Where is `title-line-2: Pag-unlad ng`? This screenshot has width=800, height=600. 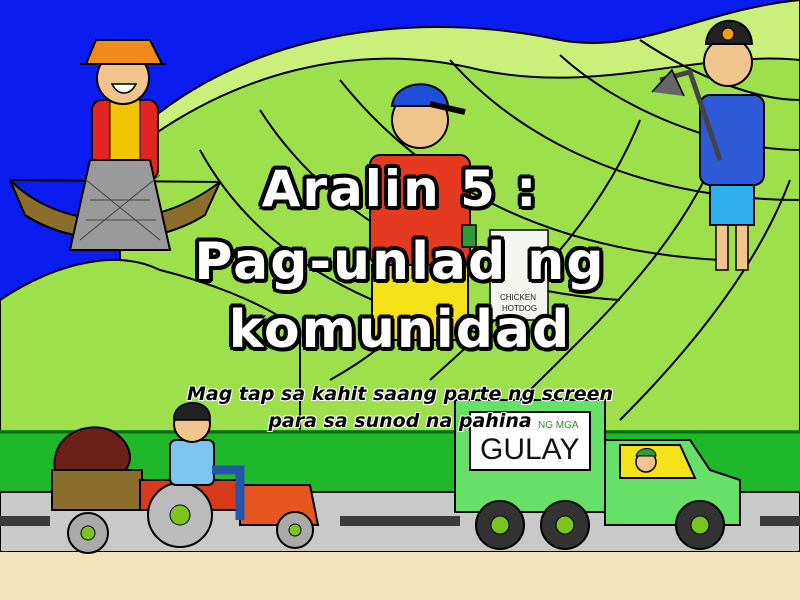
title-line-2: Pag-unlad ng is located at coordinates (400, 262).